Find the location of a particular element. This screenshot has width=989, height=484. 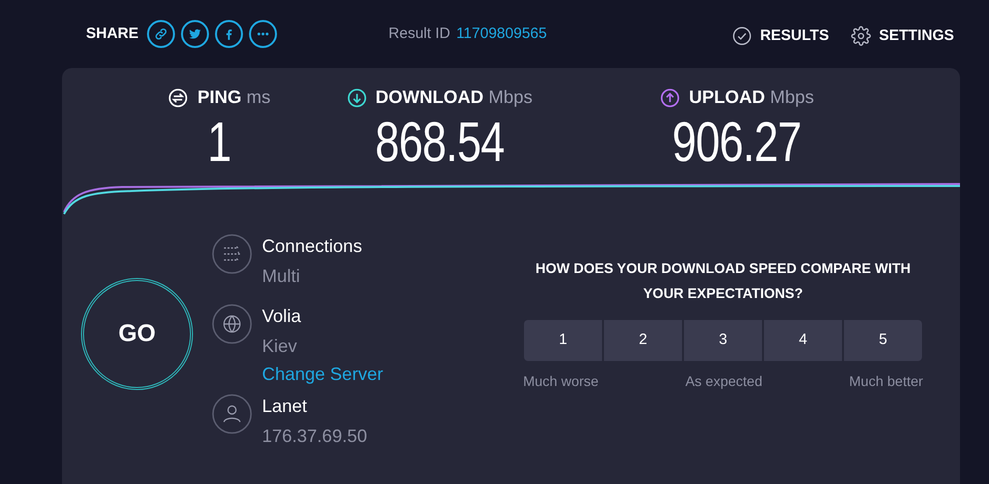

globe-icon is located at coordinates (232, 324).